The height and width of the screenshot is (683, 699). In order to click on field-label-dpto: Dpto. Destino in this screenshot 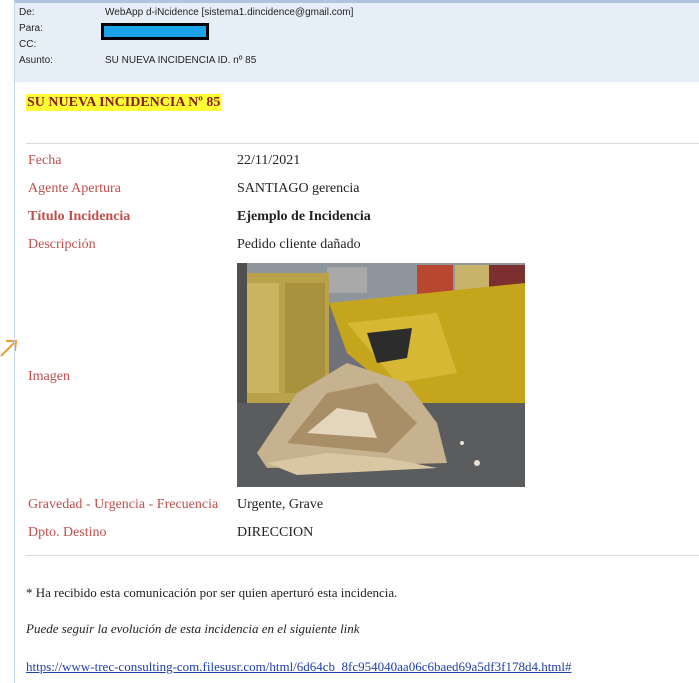, I will do `click(67, 532)`.